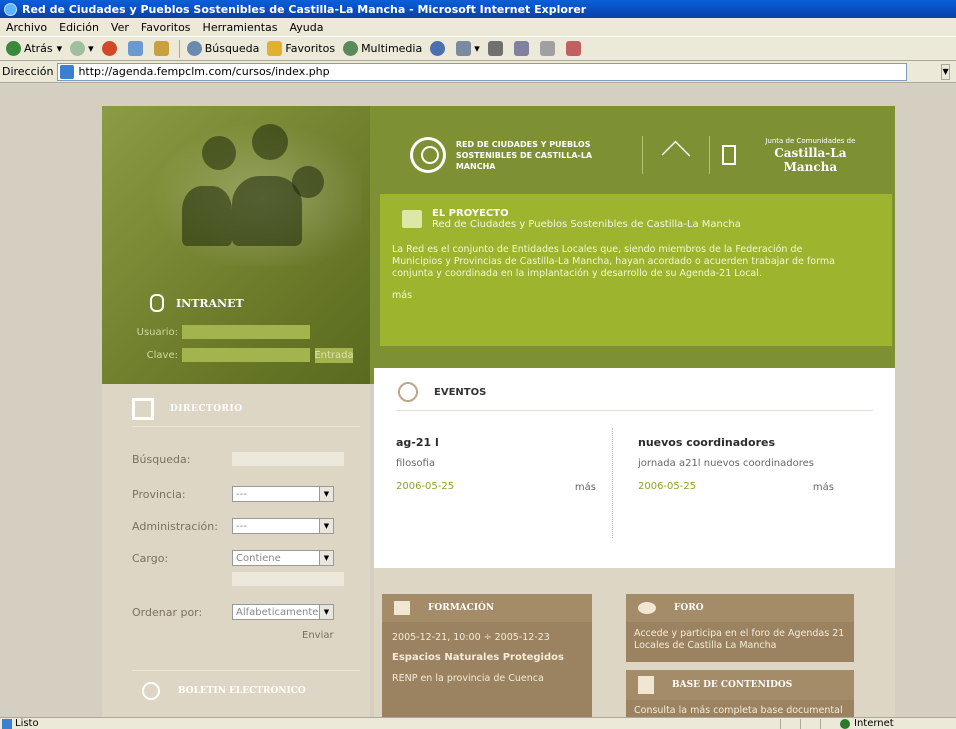 This screenshot has width=956, height=729. I want to click on provincia-select: --- ▼, so click(283, 494).